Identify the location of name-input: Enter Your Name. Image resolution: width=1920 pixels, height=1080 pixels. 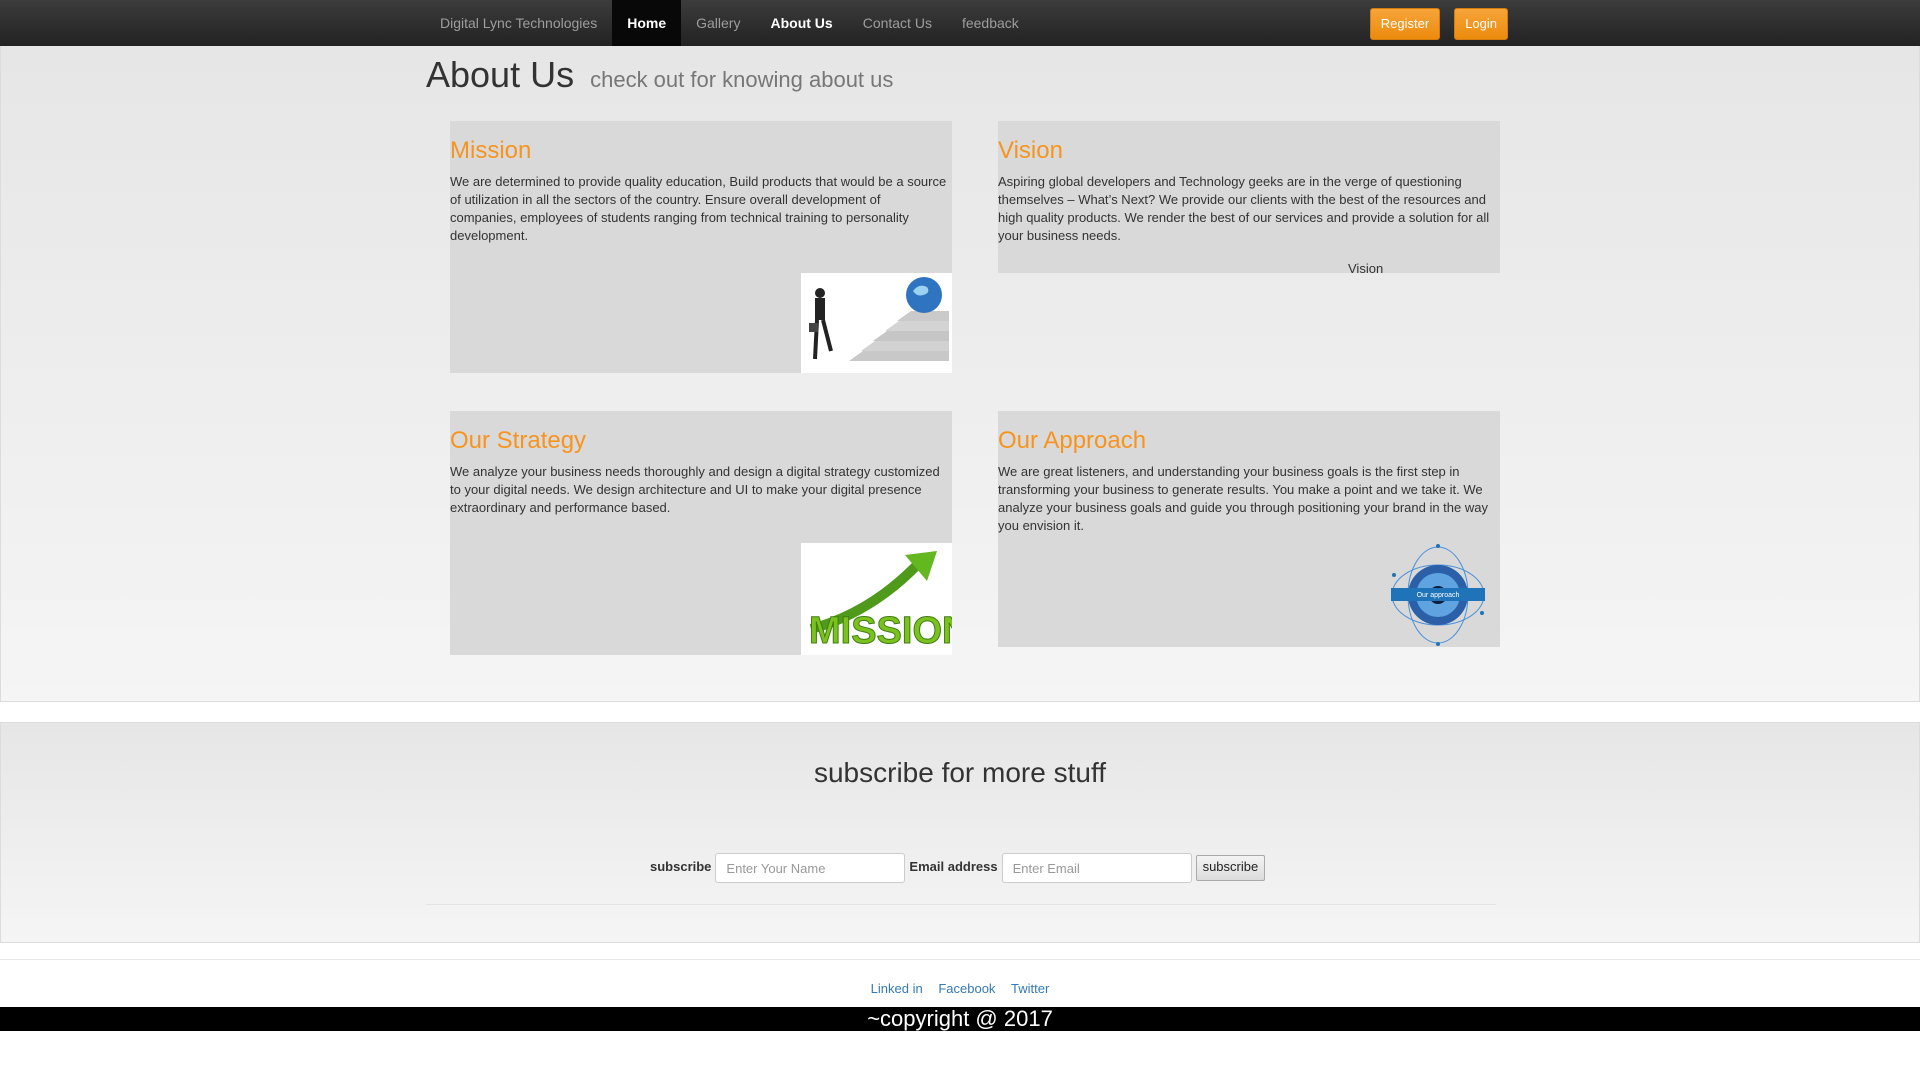
(810, 868).